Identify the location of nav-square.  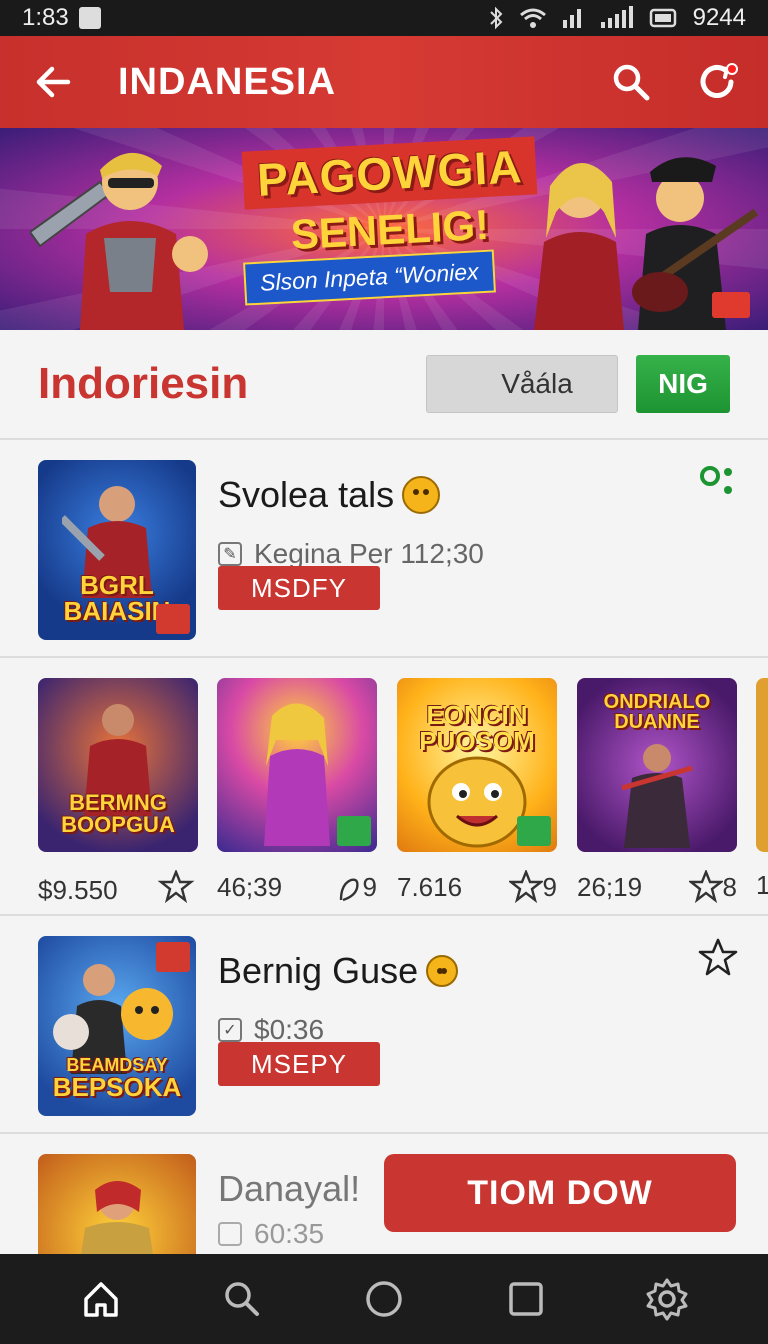
(526, 1299).